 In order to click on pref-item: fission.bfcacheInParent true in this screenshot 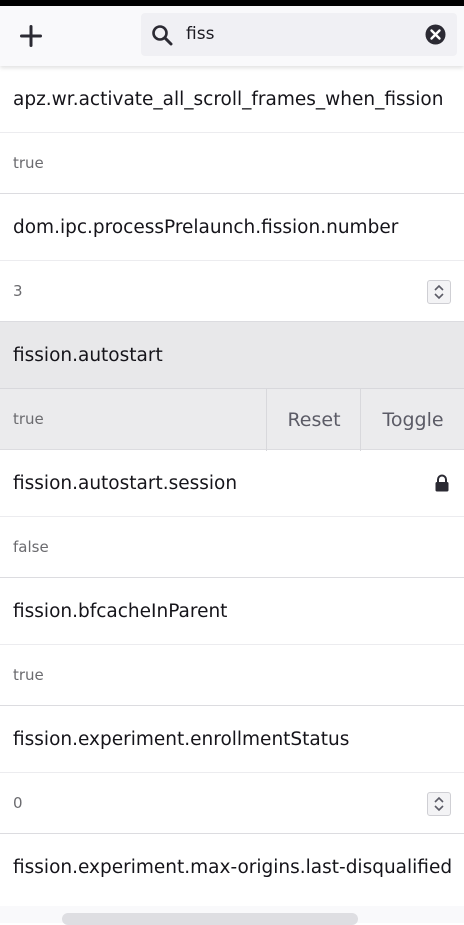, I will do `click(232, 642)`.